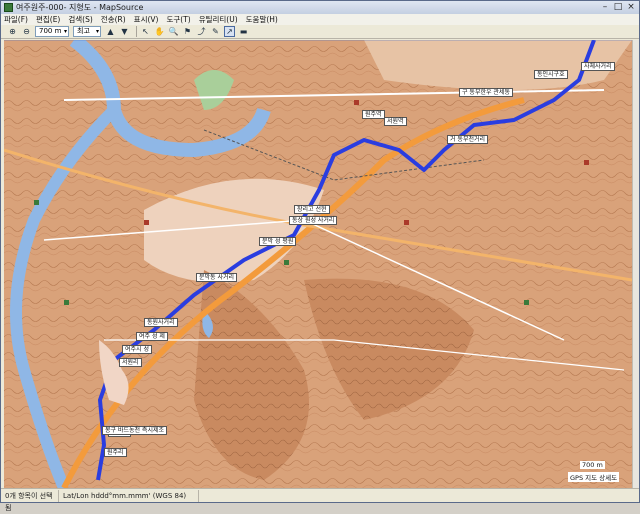 This screenshot has width=640, height=514. I want to click on detail-select: 최고 ▾, so click(87, 31).